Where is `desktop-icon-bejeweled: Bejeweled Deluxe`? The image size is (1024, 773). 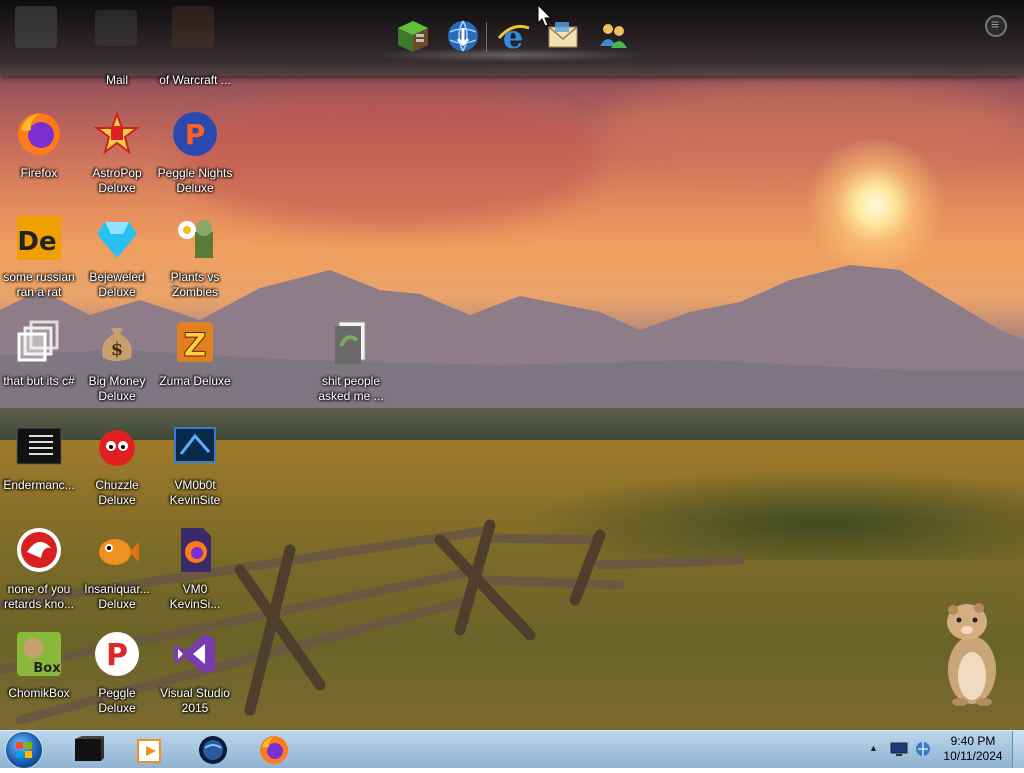
desktop-icon-bejeweled: Bejeweled Deluxe is located at coordinates (117, 257).